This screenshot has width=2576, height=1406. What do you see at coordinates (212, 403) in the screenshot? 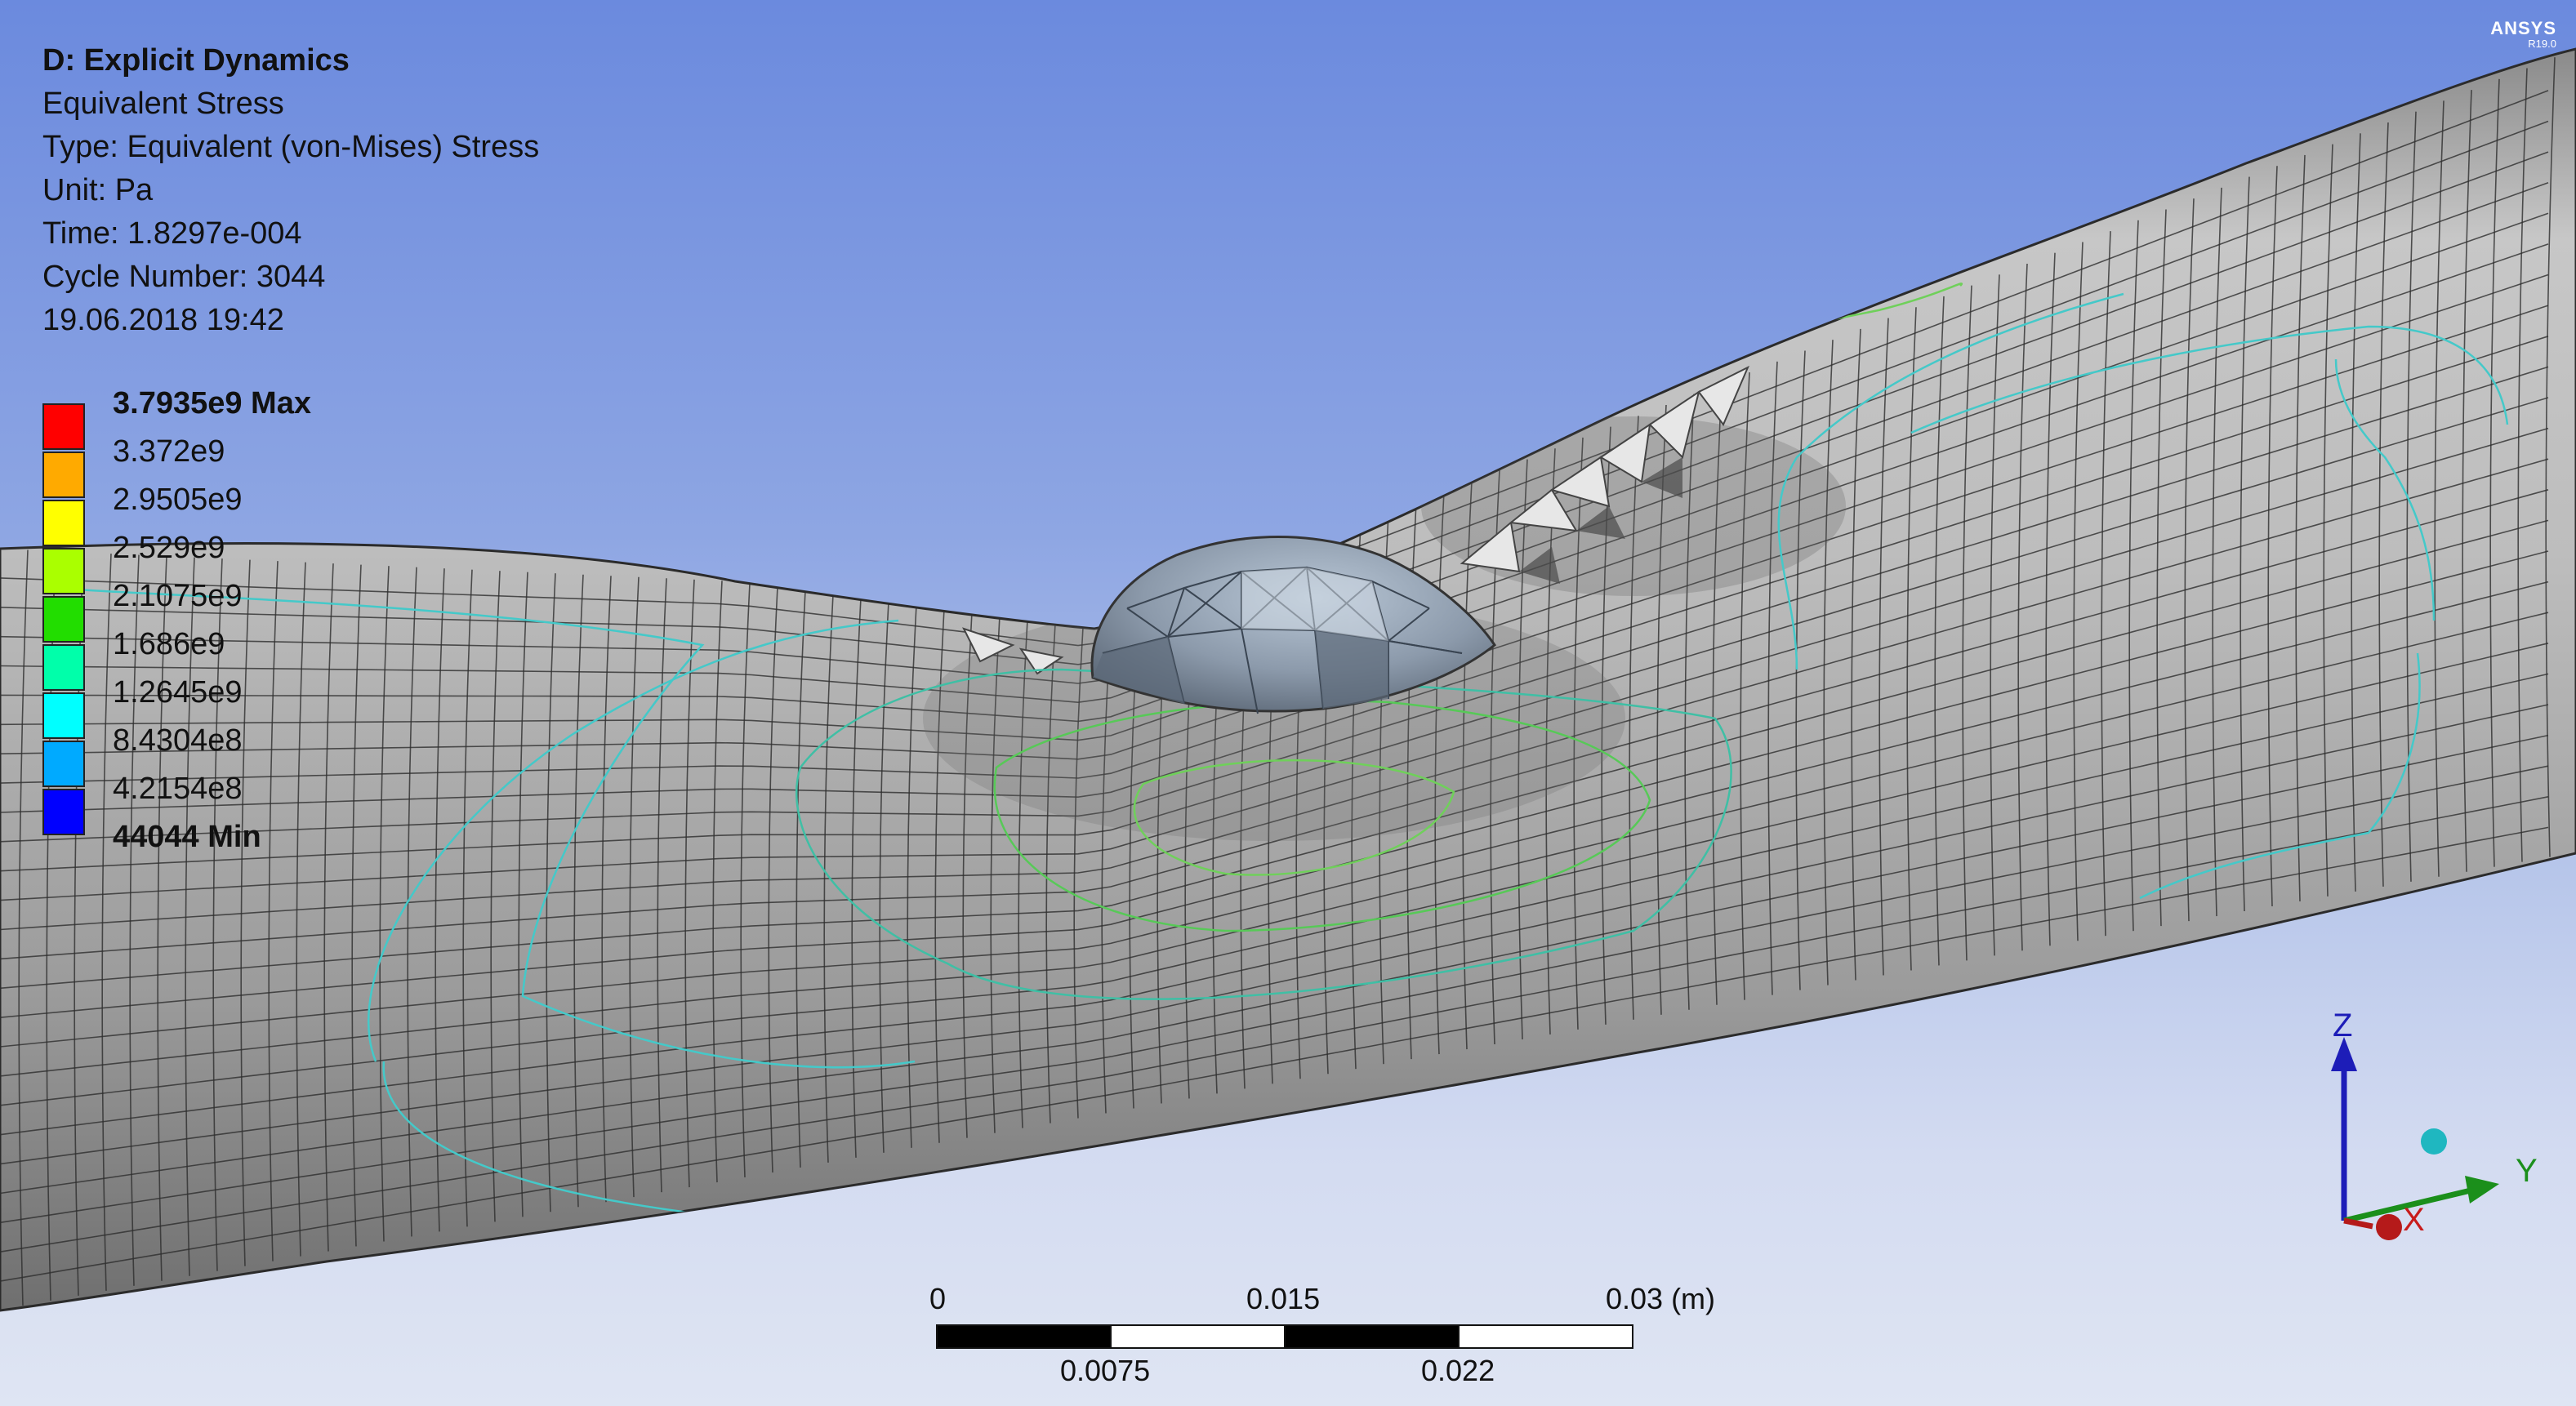
I see `legend-max-label: 3.7935e9 Max` at bounding box center [212, 403].